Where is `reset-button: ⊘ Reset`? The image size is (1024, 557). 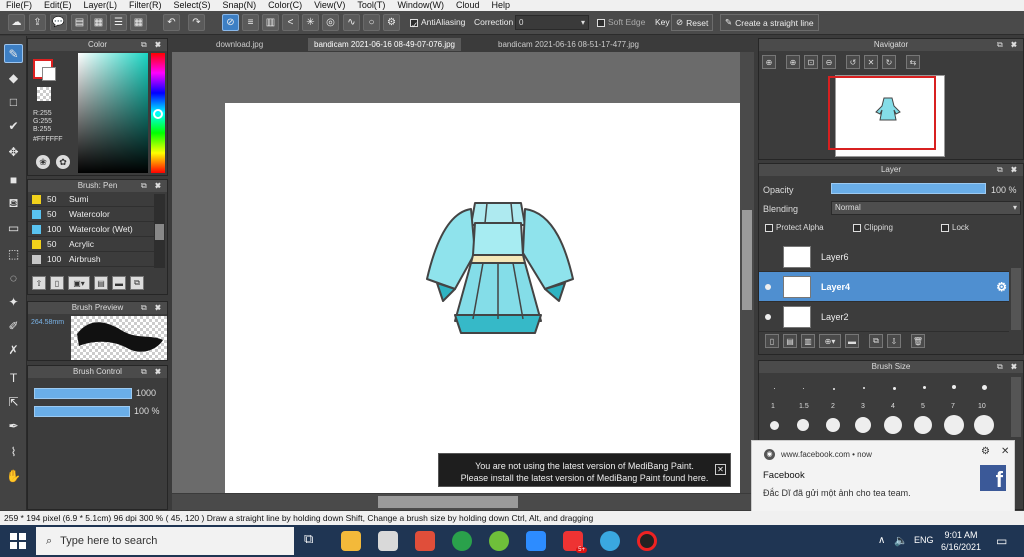
reset-button: ⊘ Reset is located at coordinates (692, 22).